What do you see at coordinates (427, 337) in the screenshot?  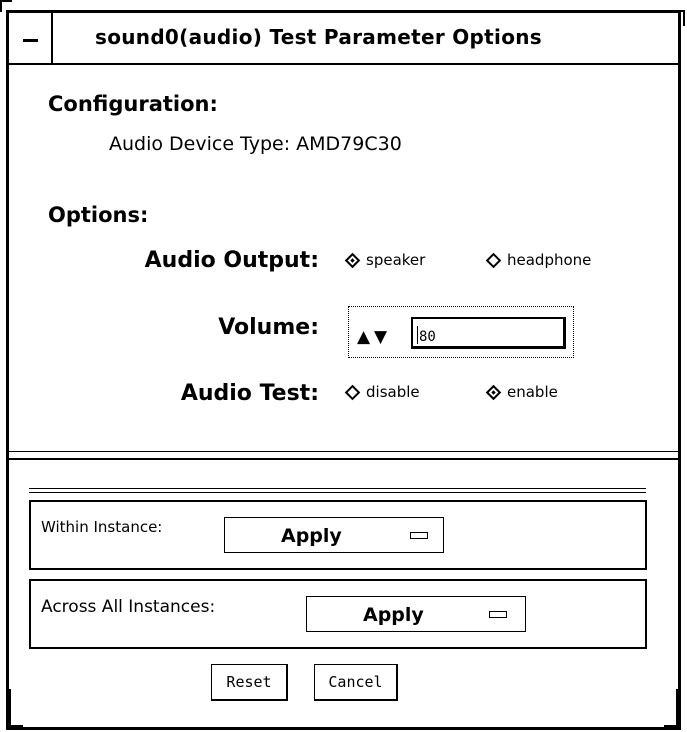 I see `volume-value: 80` at bounding box center [427, 337].